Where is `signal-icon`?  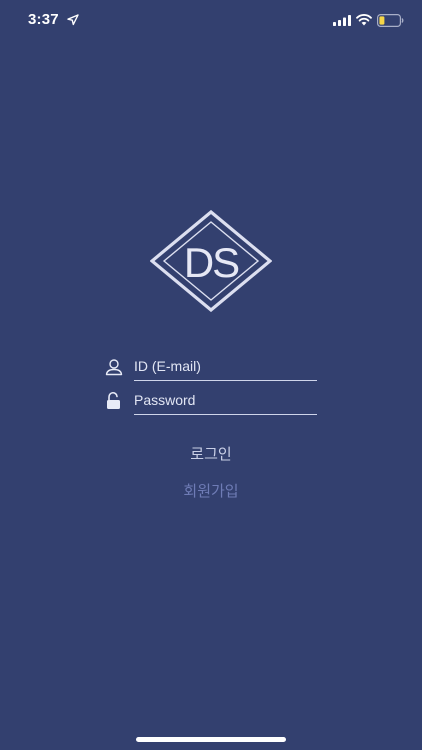 signal-icon is located at coordinates (342, 20).